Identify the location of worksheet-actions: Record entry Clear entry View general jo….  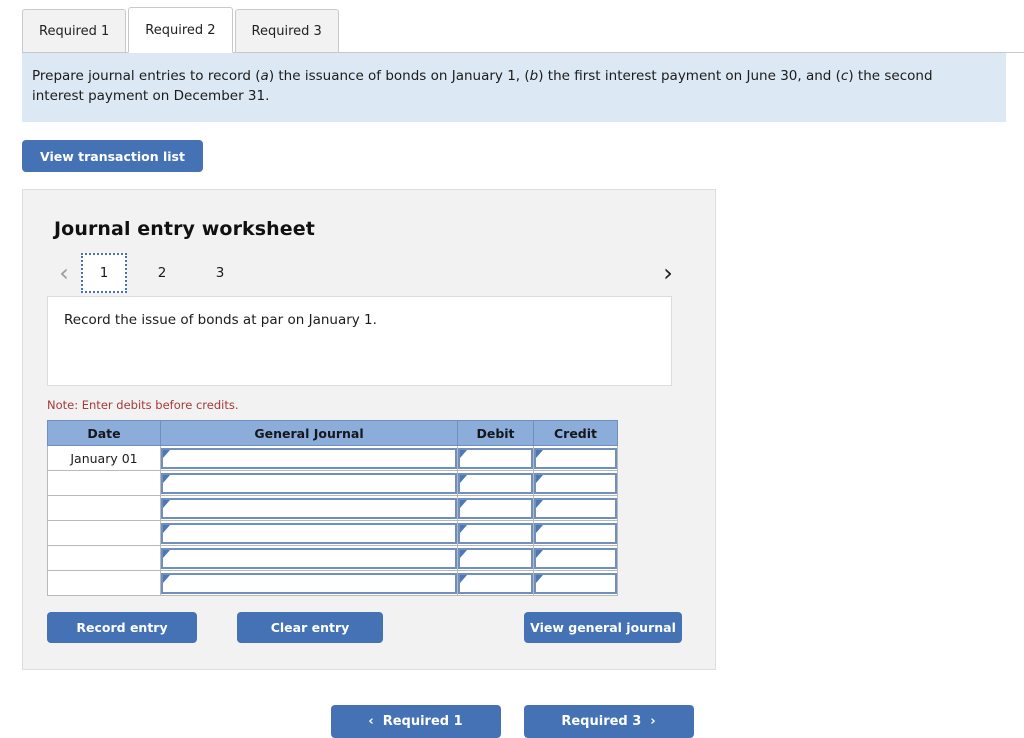
(369, 628).